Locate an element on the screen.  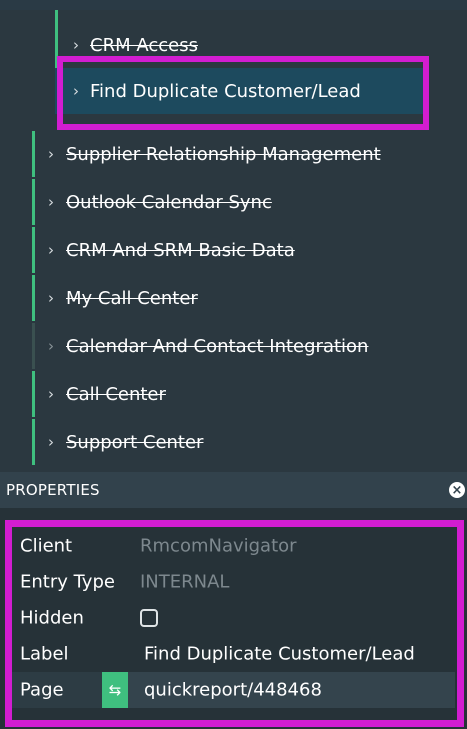
tree-item-label: Calendar And Contact Integration is located at coordinates (217, 346).